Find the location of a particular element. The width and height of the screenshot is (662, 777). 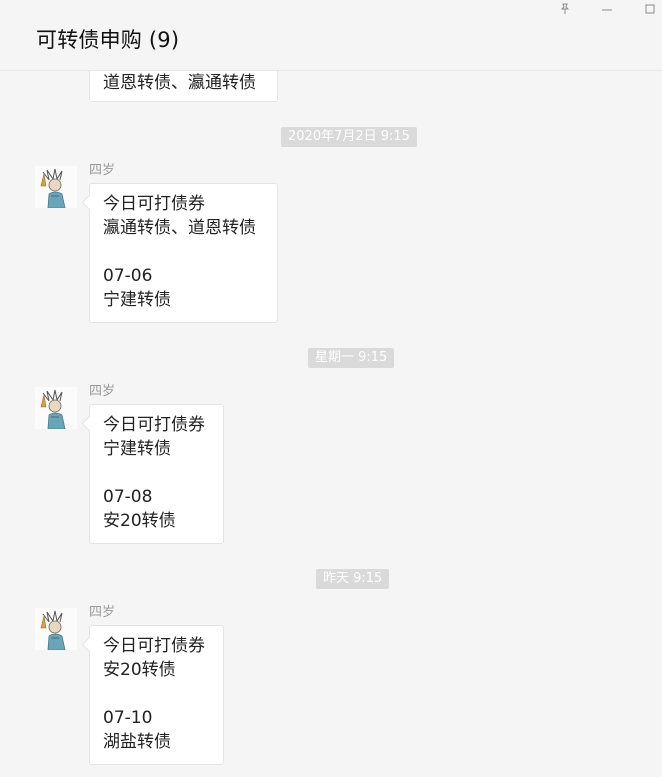

pin-icon is located at coordinates (565, 9).